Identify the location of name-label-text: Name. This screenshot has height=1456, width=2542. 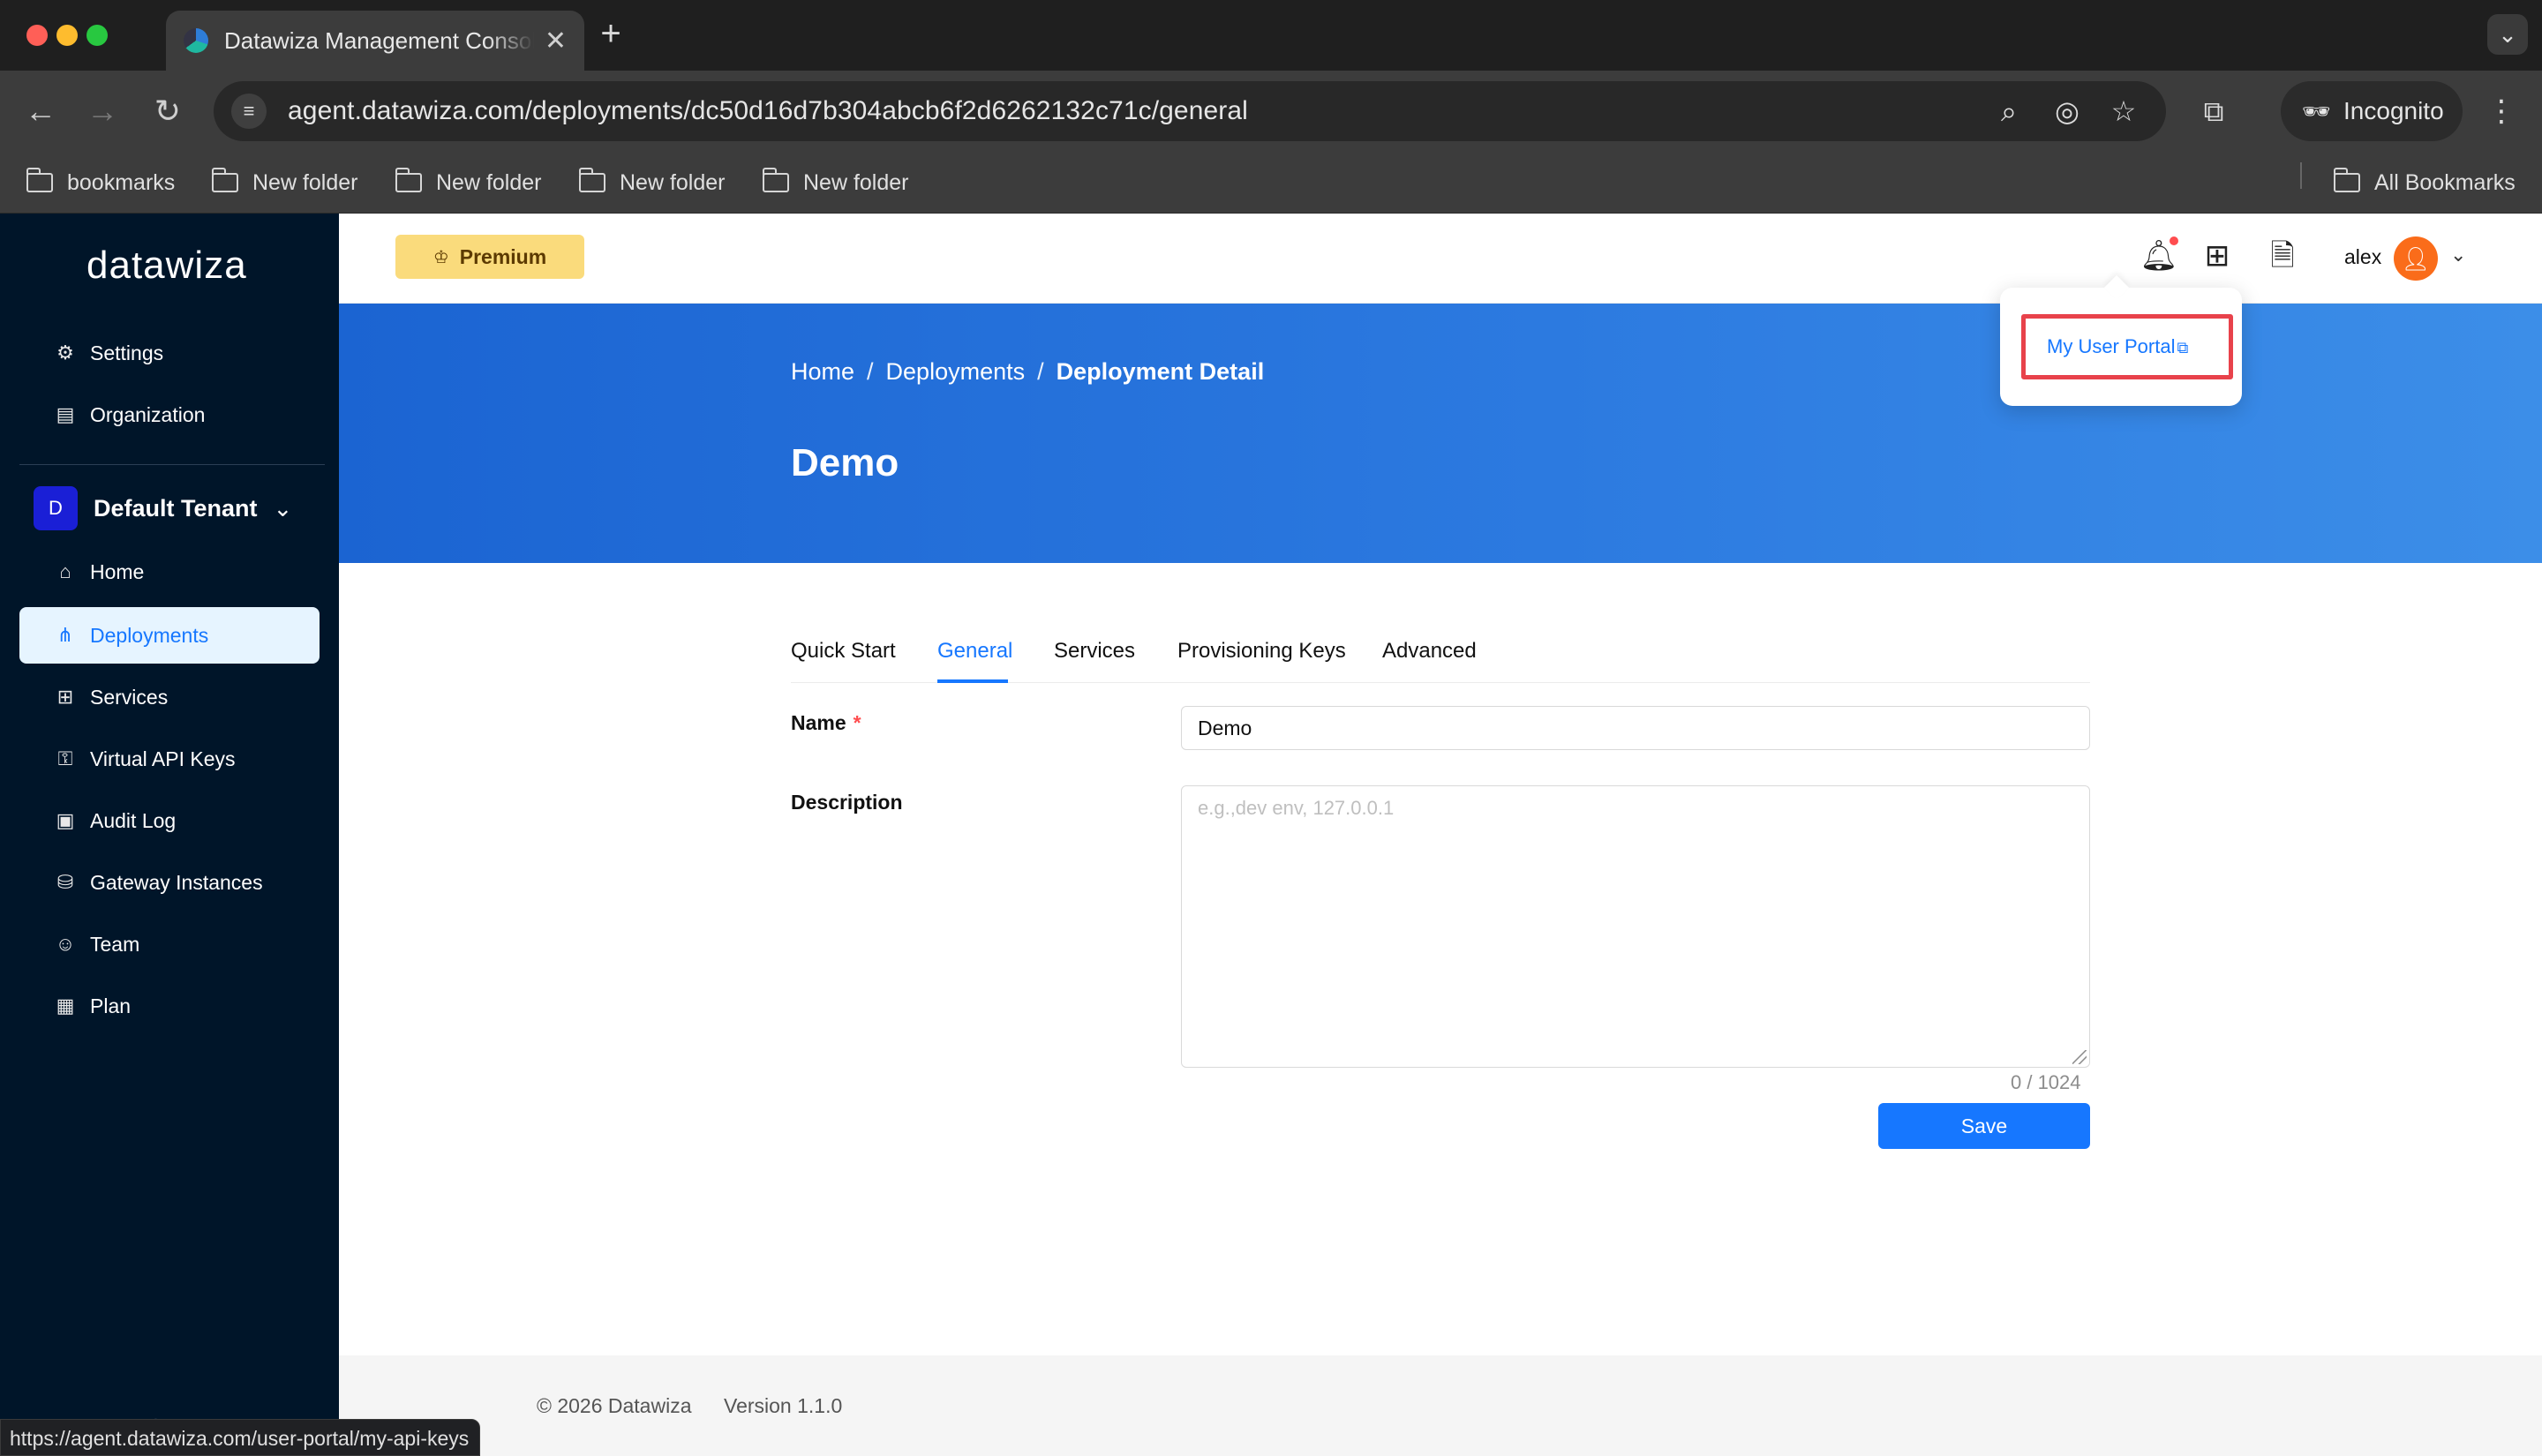
(818, 722).